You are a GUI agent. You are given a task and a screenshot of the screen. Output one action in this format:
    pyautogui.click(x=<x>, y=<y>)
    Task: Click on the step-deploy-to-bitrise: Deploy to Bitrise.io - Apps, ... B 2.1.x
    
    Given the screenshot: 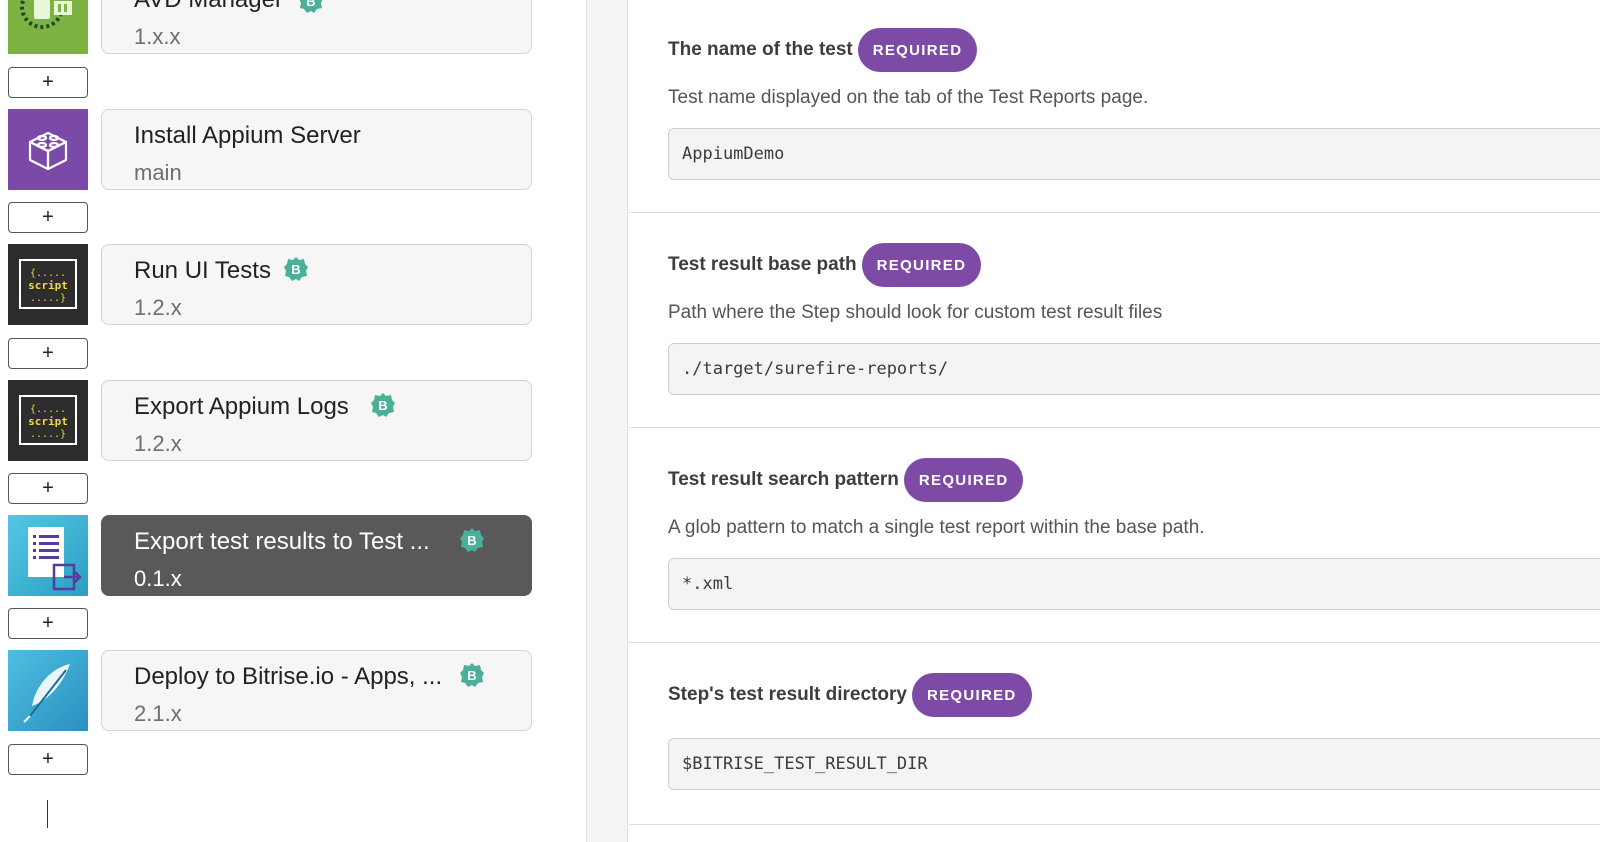 What is the action you would take?
    pyautogui.click(x=270, y=690)
    